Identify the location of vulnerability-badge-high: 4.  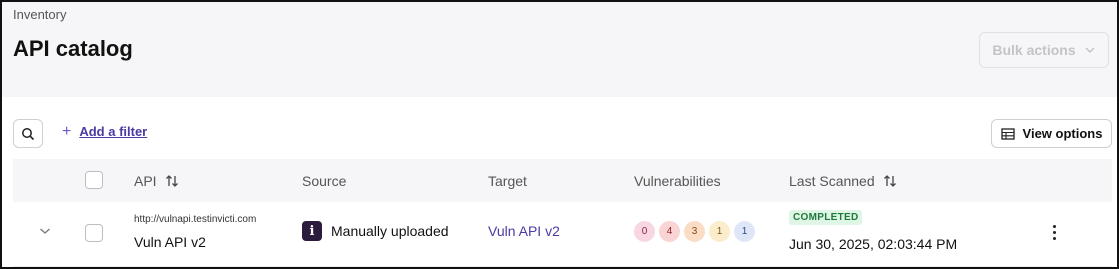
(669, 231).